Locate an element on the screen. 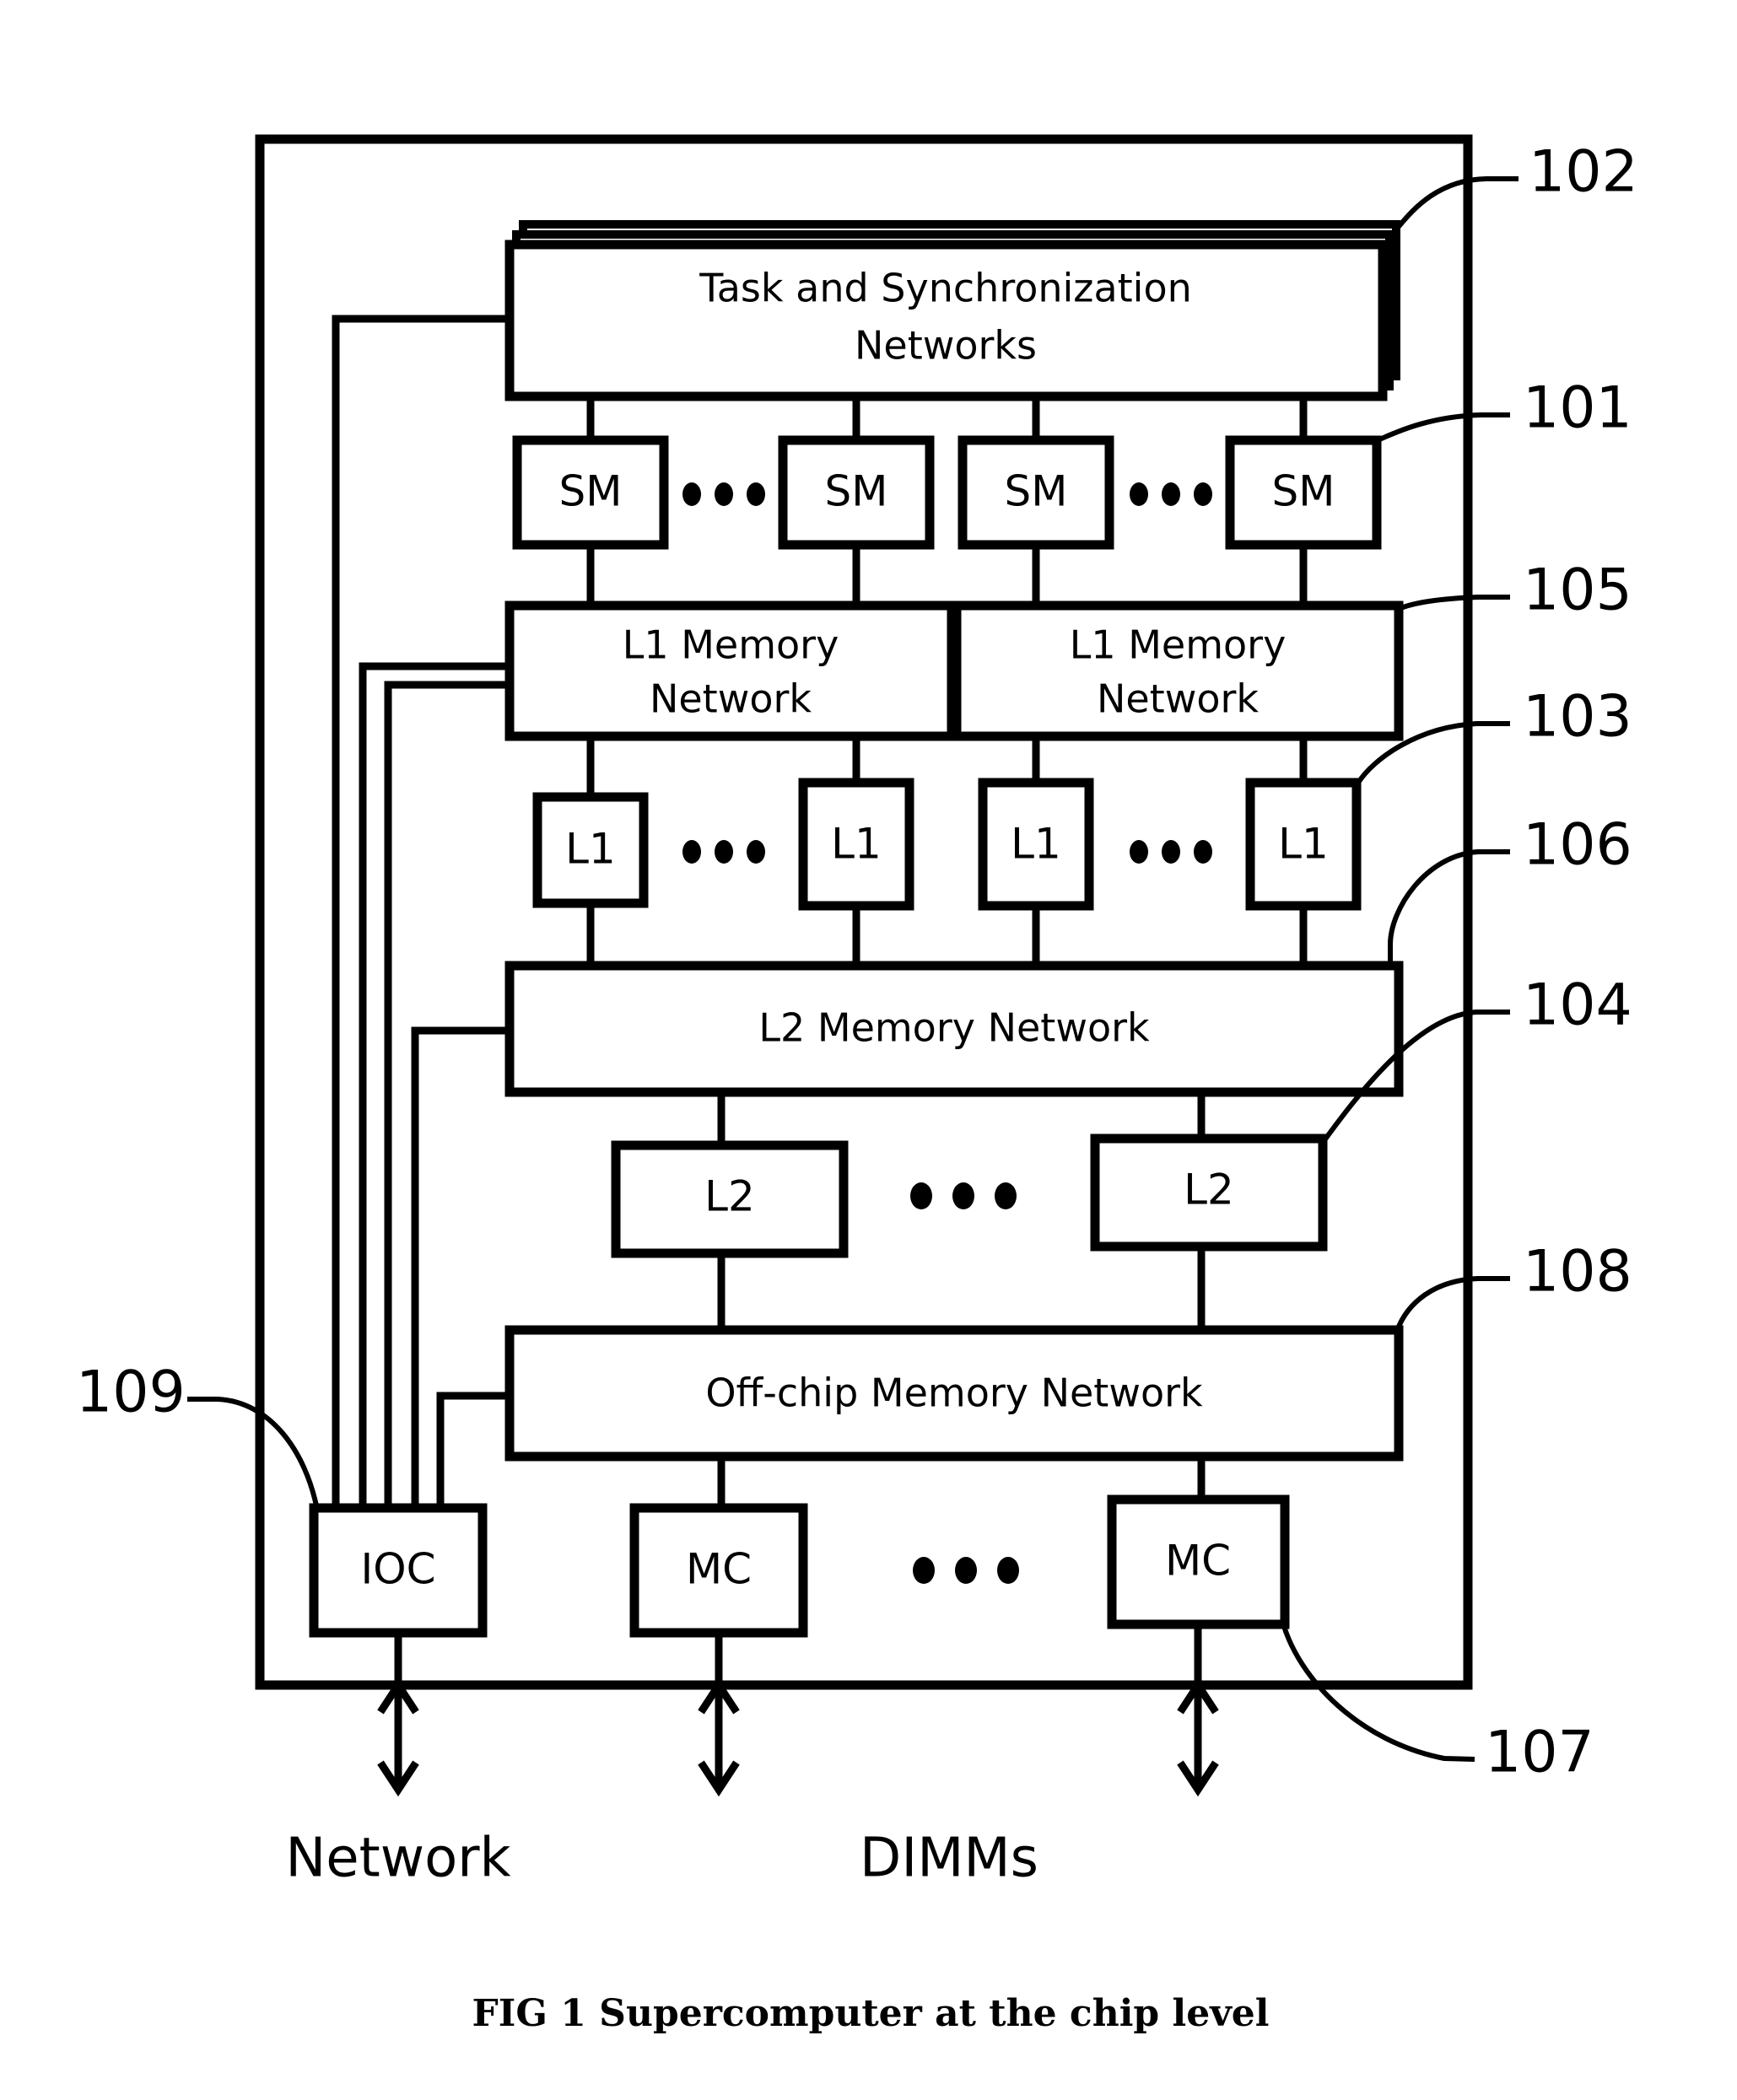 This screenshot has height=2100, width=1737. network-external-label: Network is located at coordinates (397, 1859).